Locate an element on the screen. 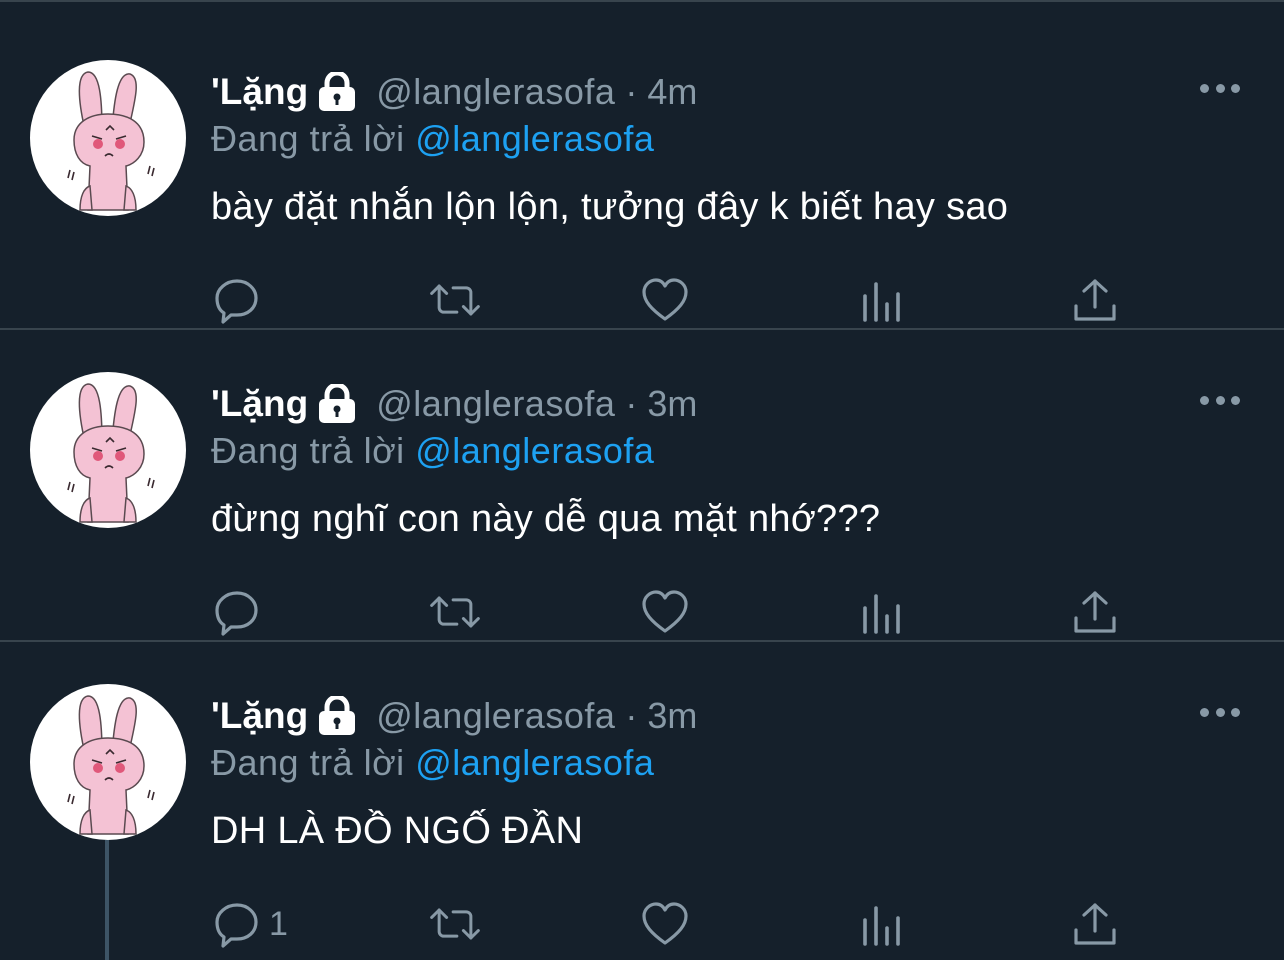 The height and width of the screenshot is (960, 1284). tweet-text: đừng nghĩ con này dễ qua mặt nhớ??? is located at coordinates (546, 519).